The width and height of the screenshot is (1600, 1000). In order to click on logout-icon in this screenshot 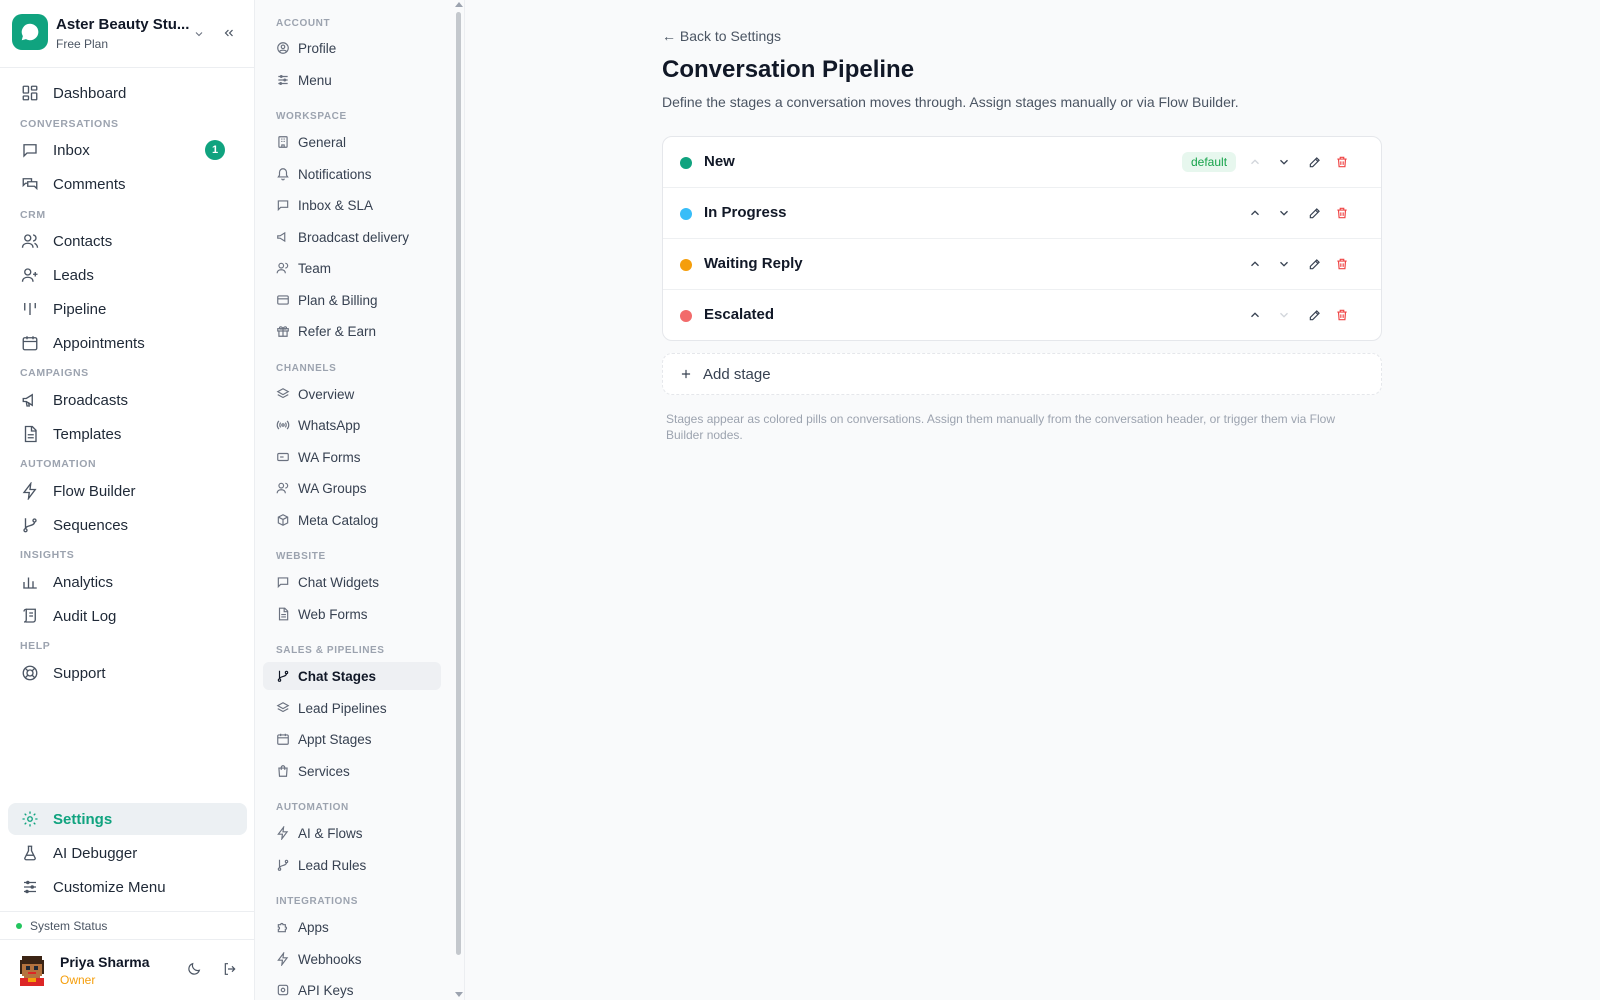, I will do `click(230, 969)`.